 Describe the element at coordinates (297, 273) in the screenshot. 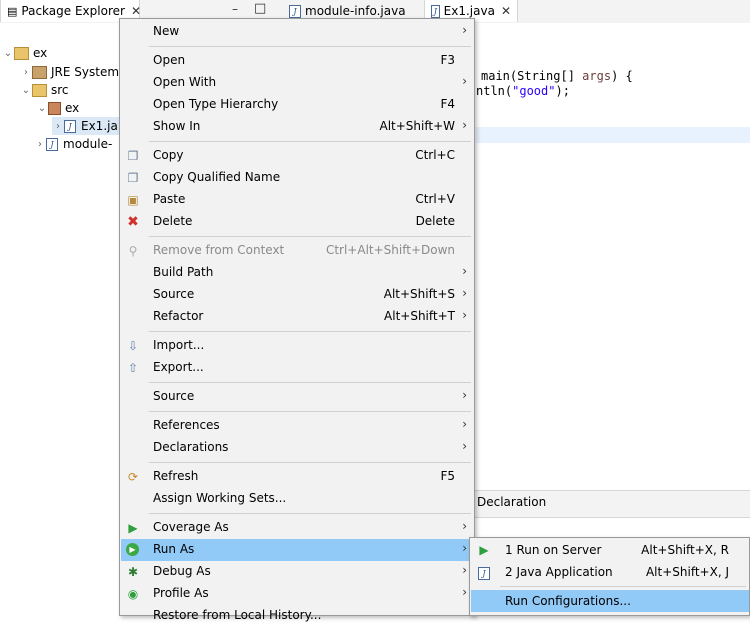

I see `menu-item-build-path: Build Path ›` at that location.